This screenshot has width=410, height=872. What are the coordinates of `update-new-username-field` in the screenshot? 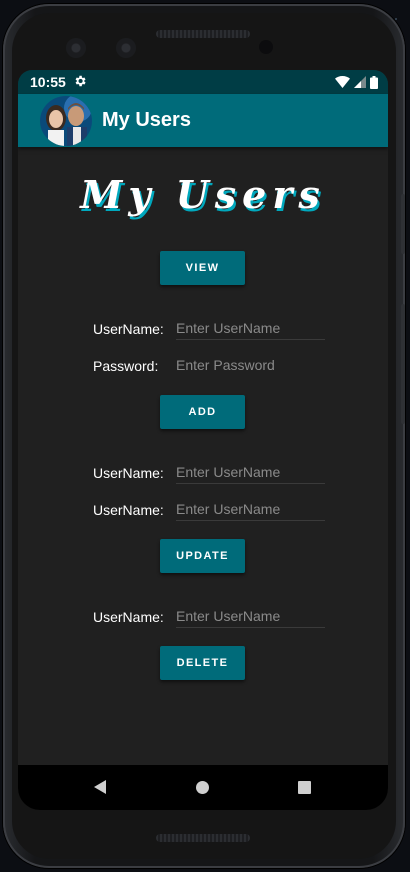 It's located at (250, 509).